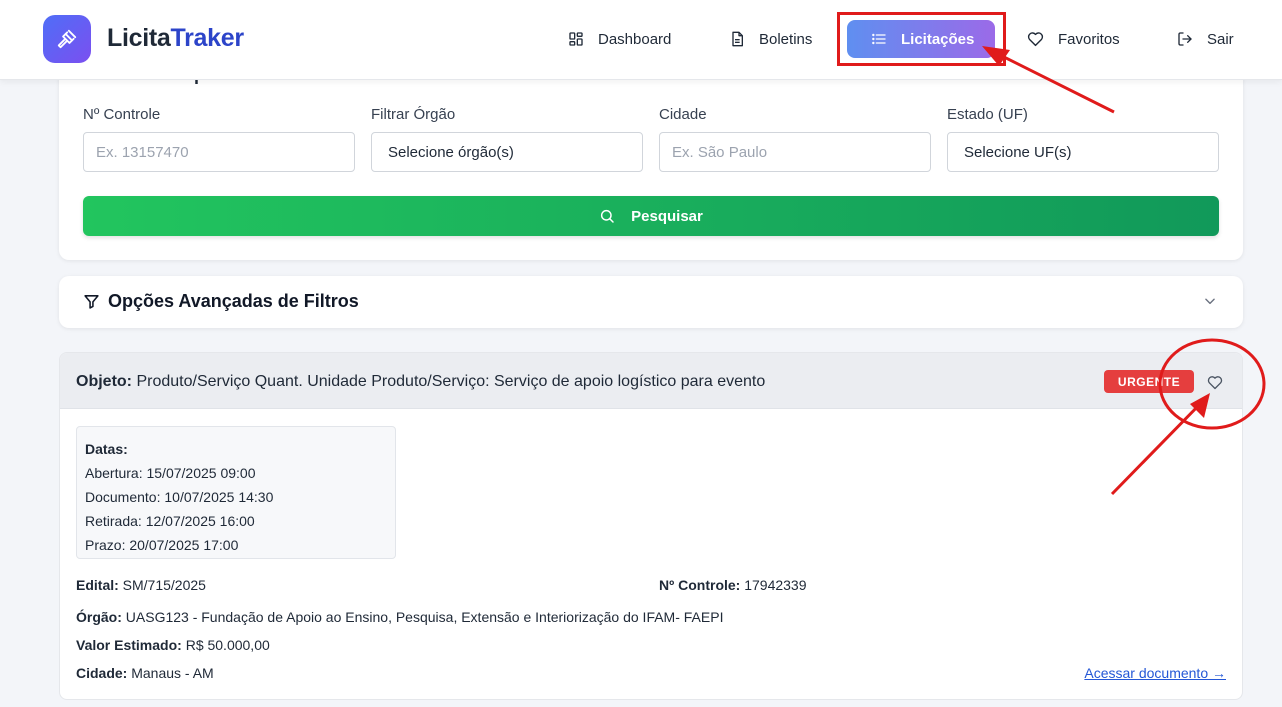 This screenshot has width=1282, height=707. What do you see at coordinates (97, 585) in the screenshot?
I see `edital-label: Edital:` at bounding box center [97, 585].